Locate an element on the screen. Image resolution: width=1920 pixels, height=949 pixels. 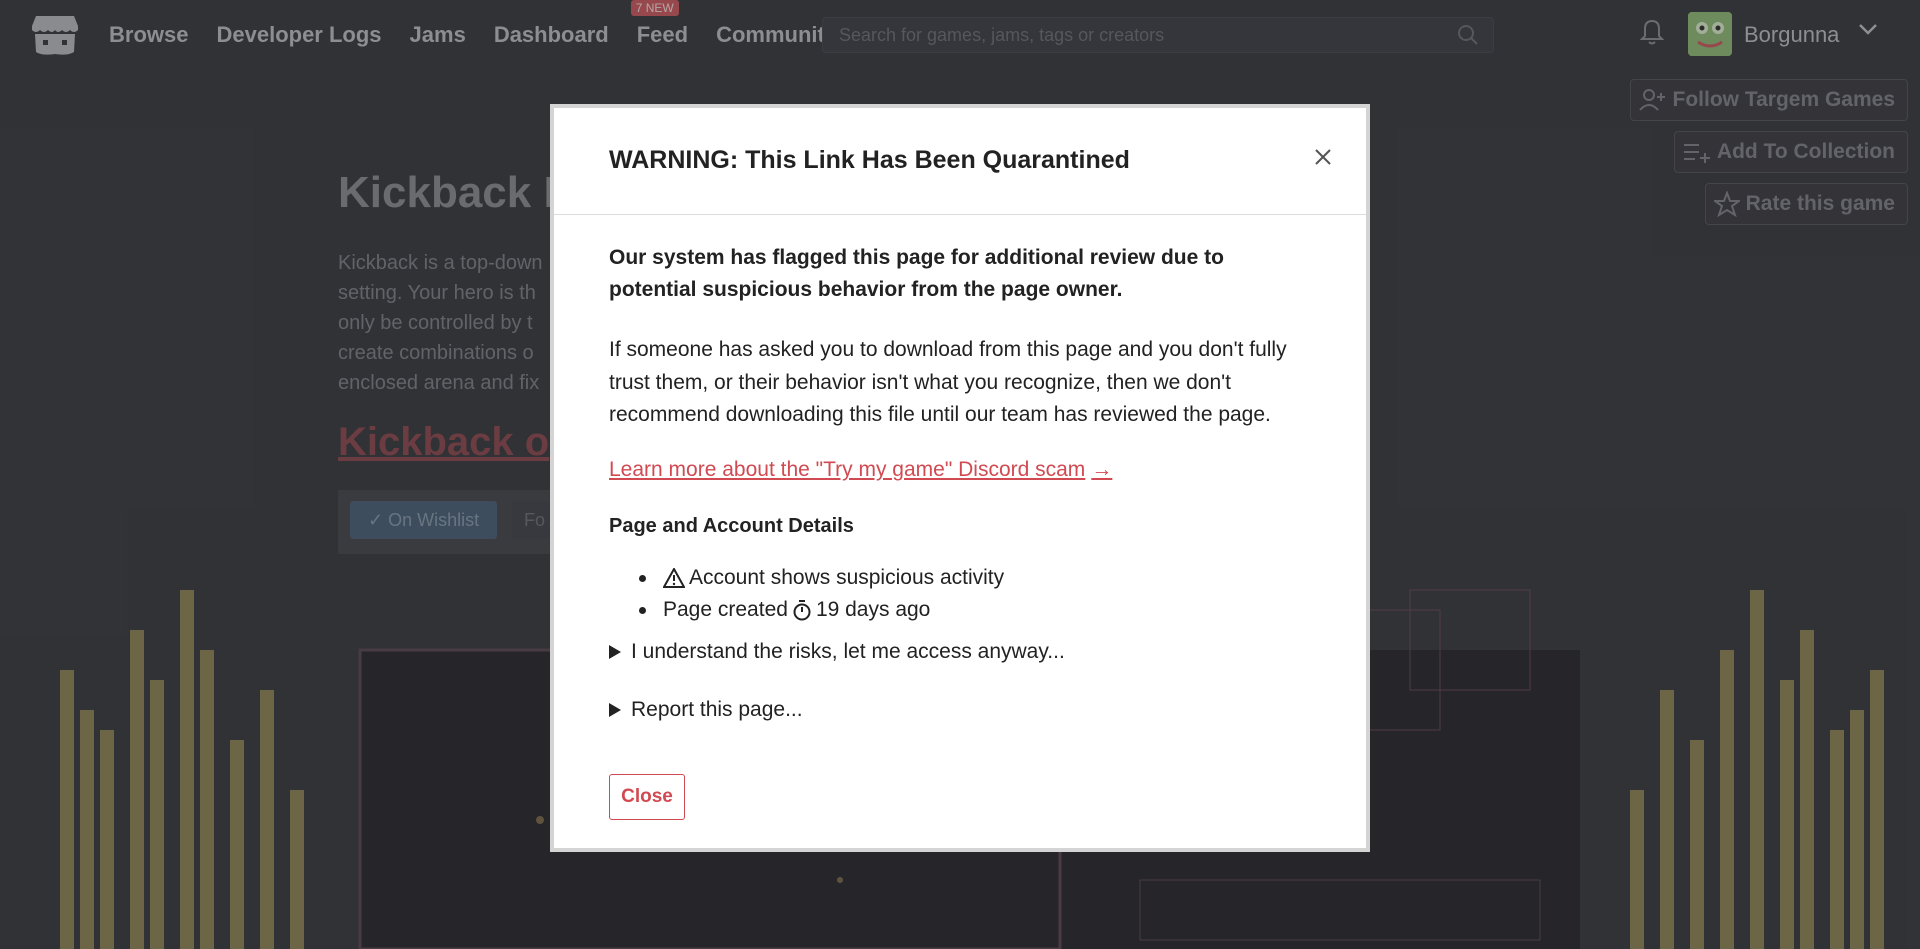
close-icon is located at coordinates (1323, 157).